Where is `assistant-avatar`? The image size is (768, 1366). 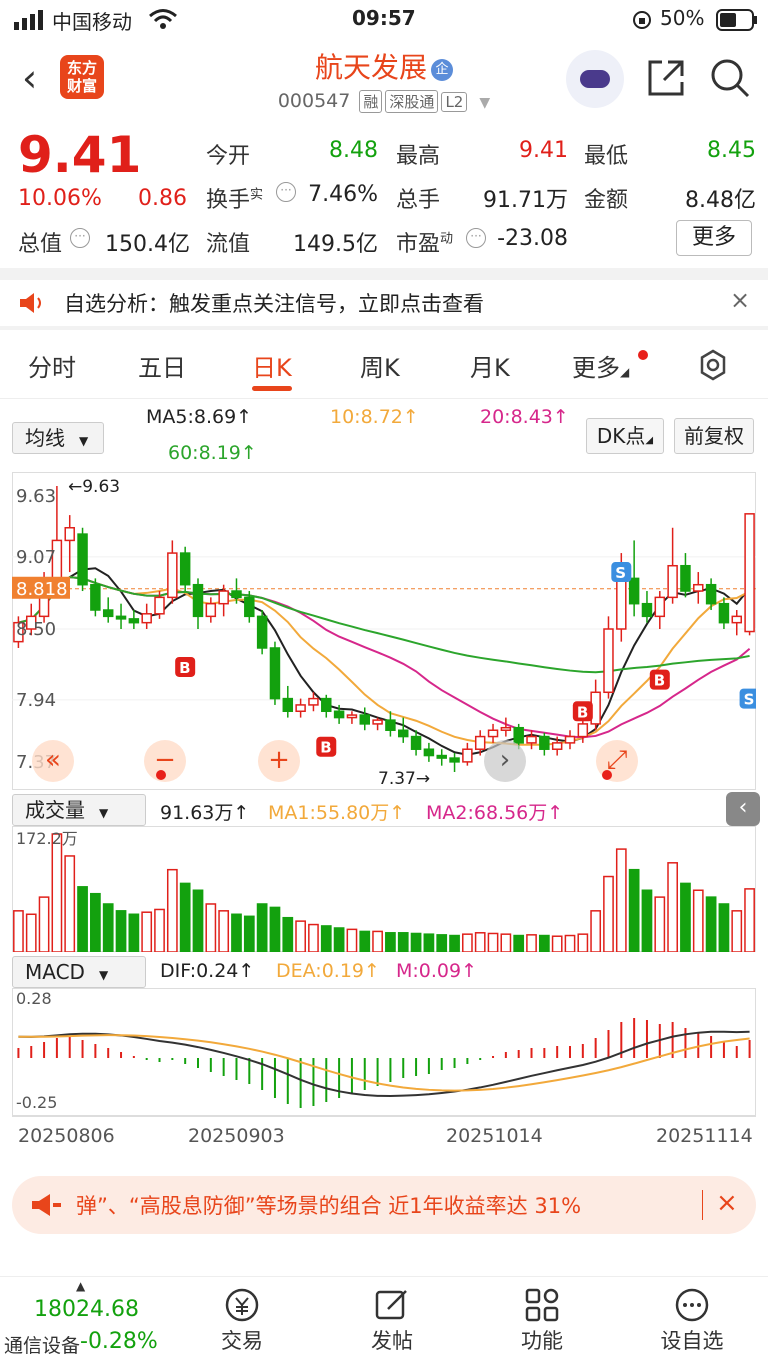
assistant-avatar is located at coordinates (595, 79).